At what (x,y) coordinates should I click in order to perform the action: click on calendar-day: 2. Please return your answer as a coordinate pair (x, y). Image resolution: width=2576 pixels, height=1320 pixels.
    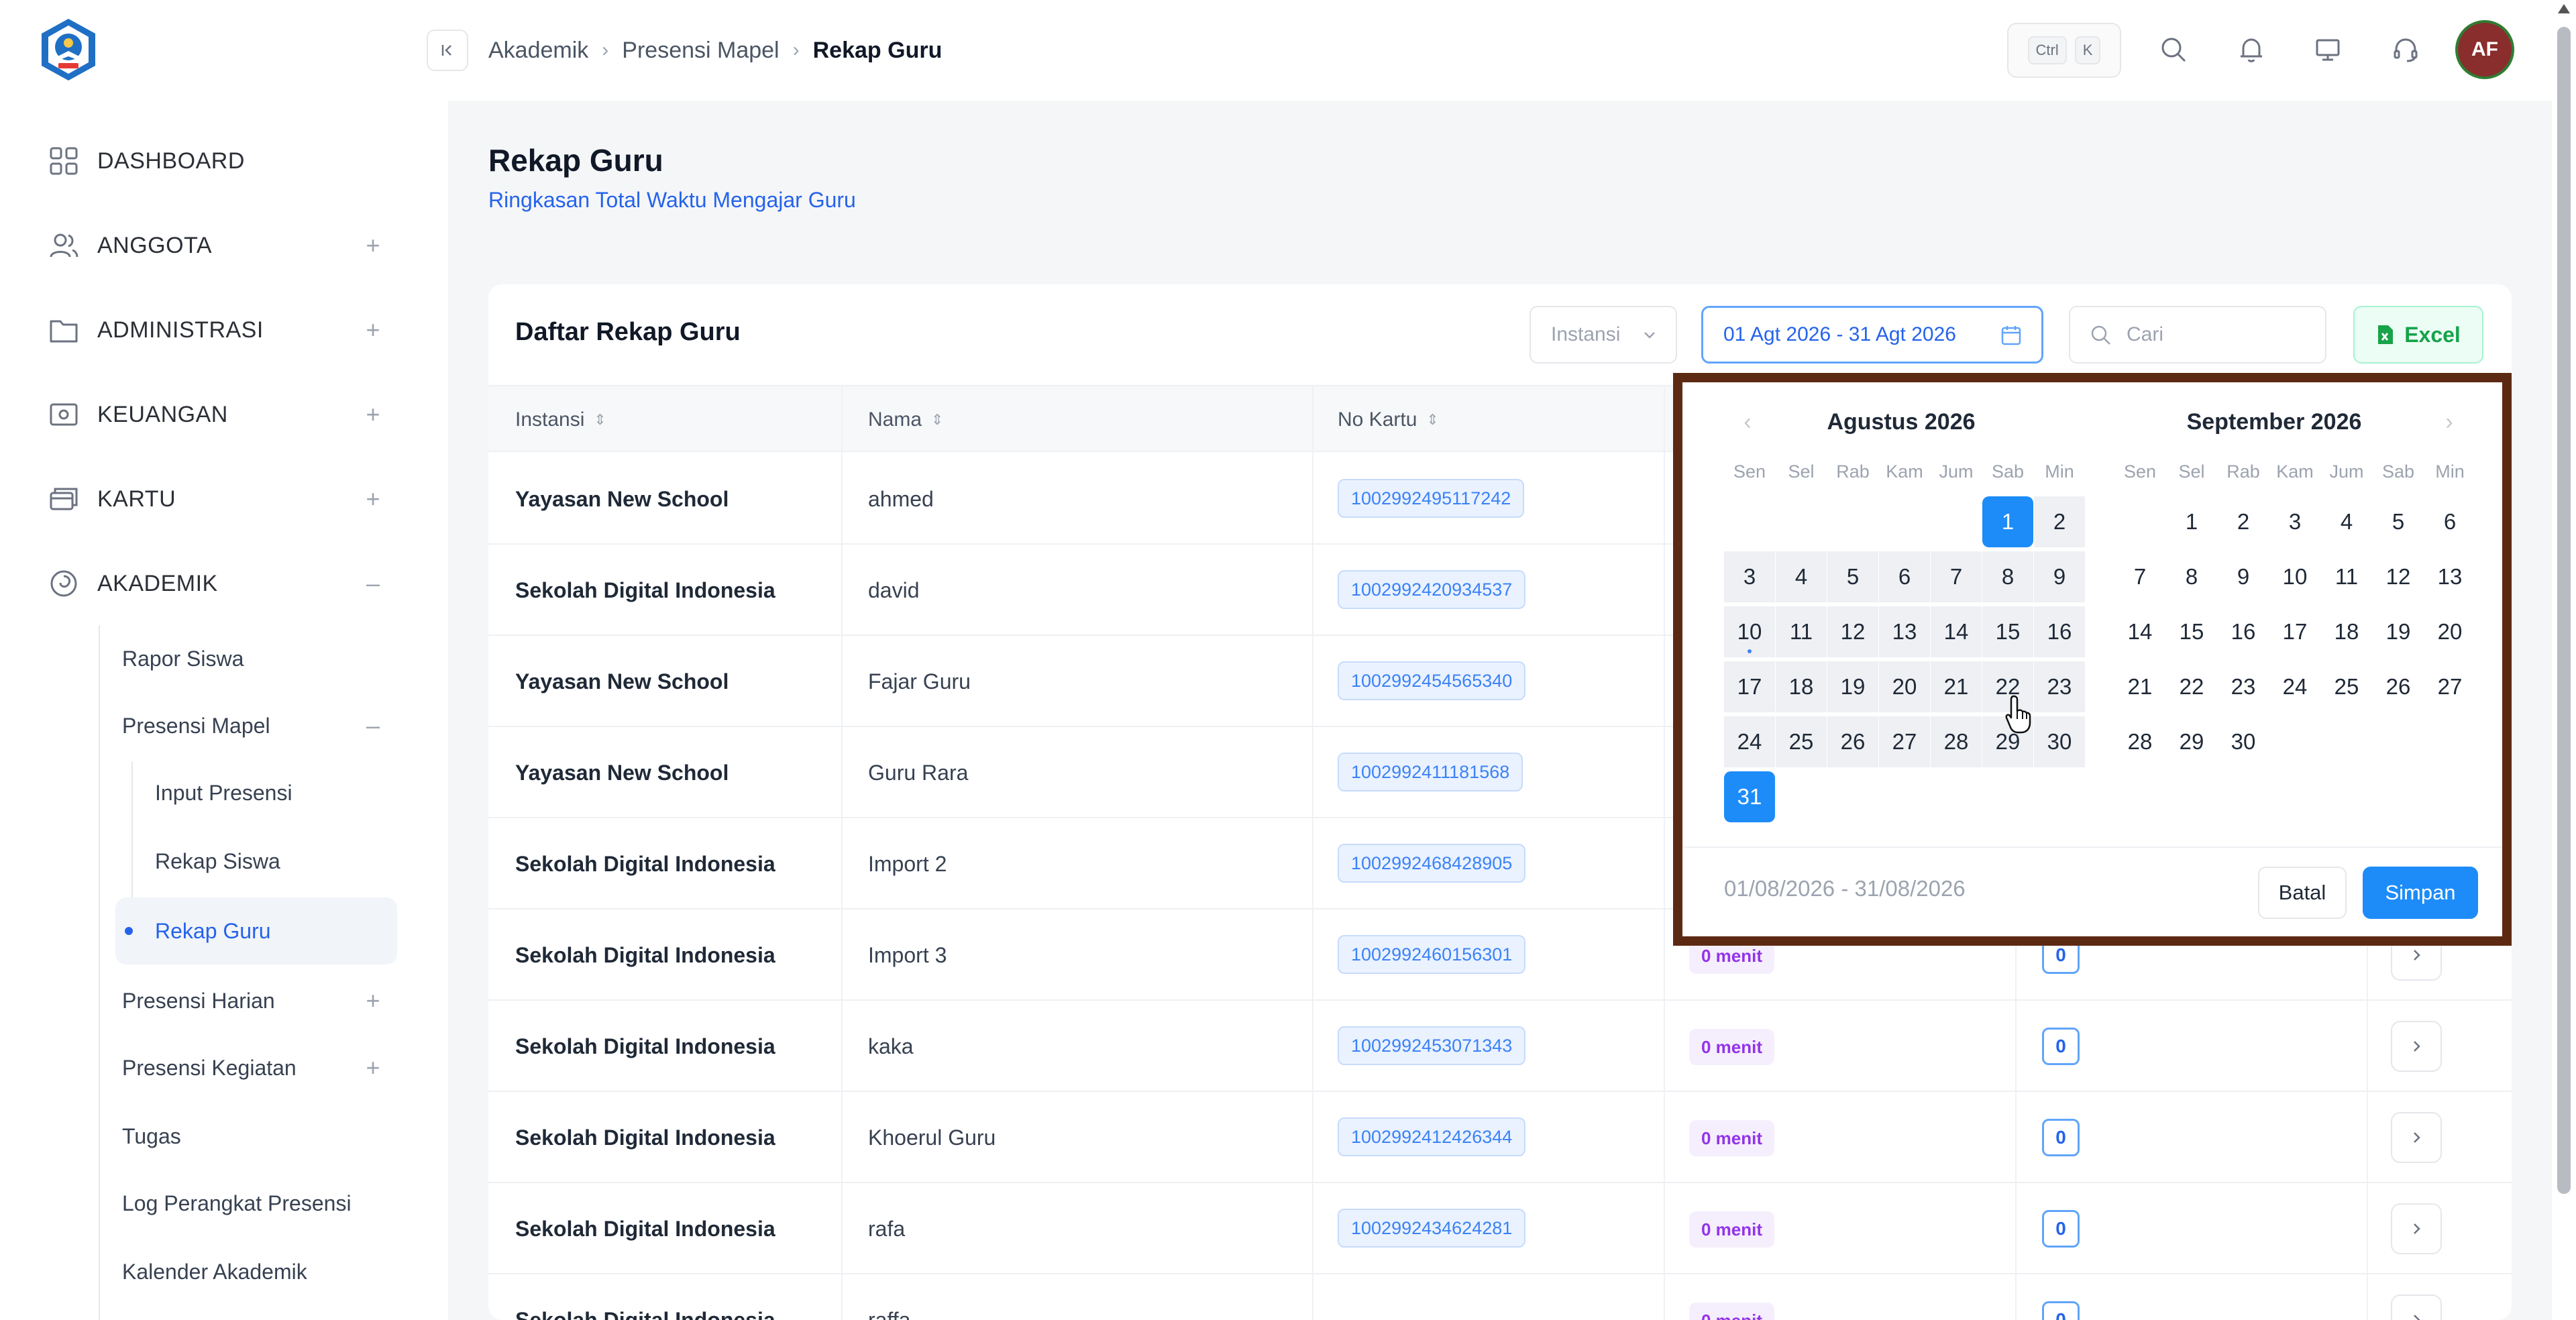
    Looking at the image, I should click on (2243, 521).